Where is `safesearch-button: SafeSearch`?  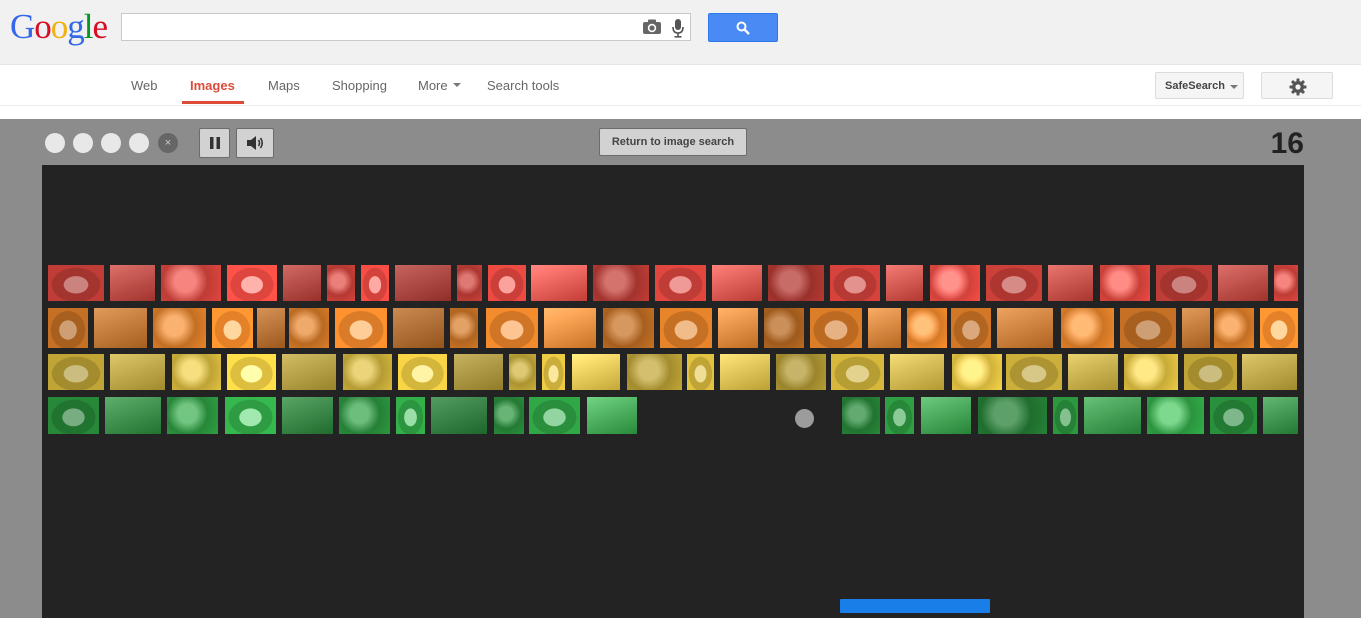
safesearch-button: SafeSearch is located at coordinates (1199, 85).